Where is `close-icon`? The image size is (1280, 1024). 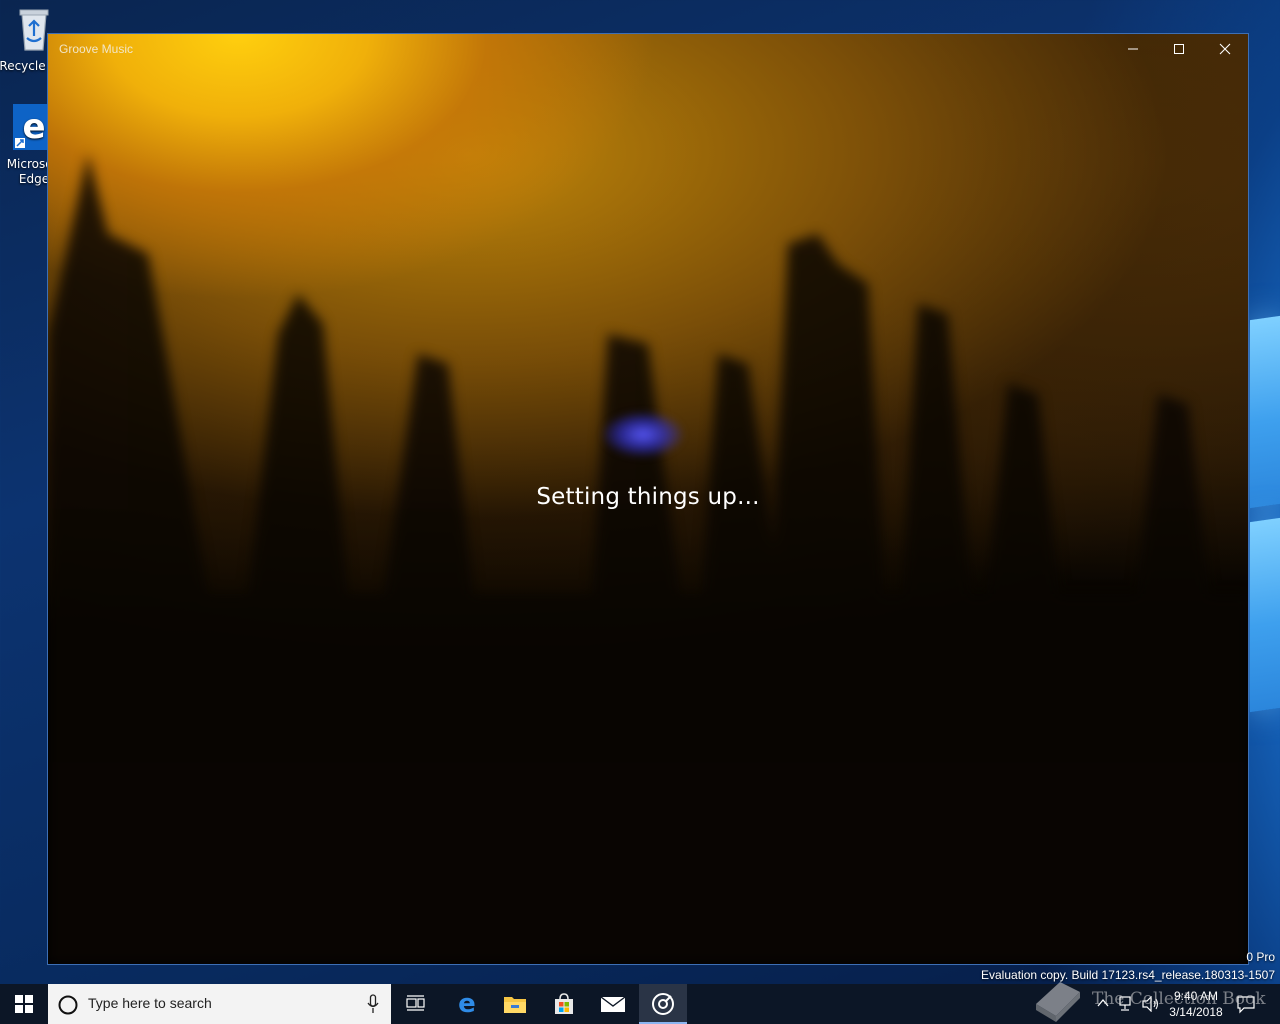
close-icon is located at coordinates (1225, 49).